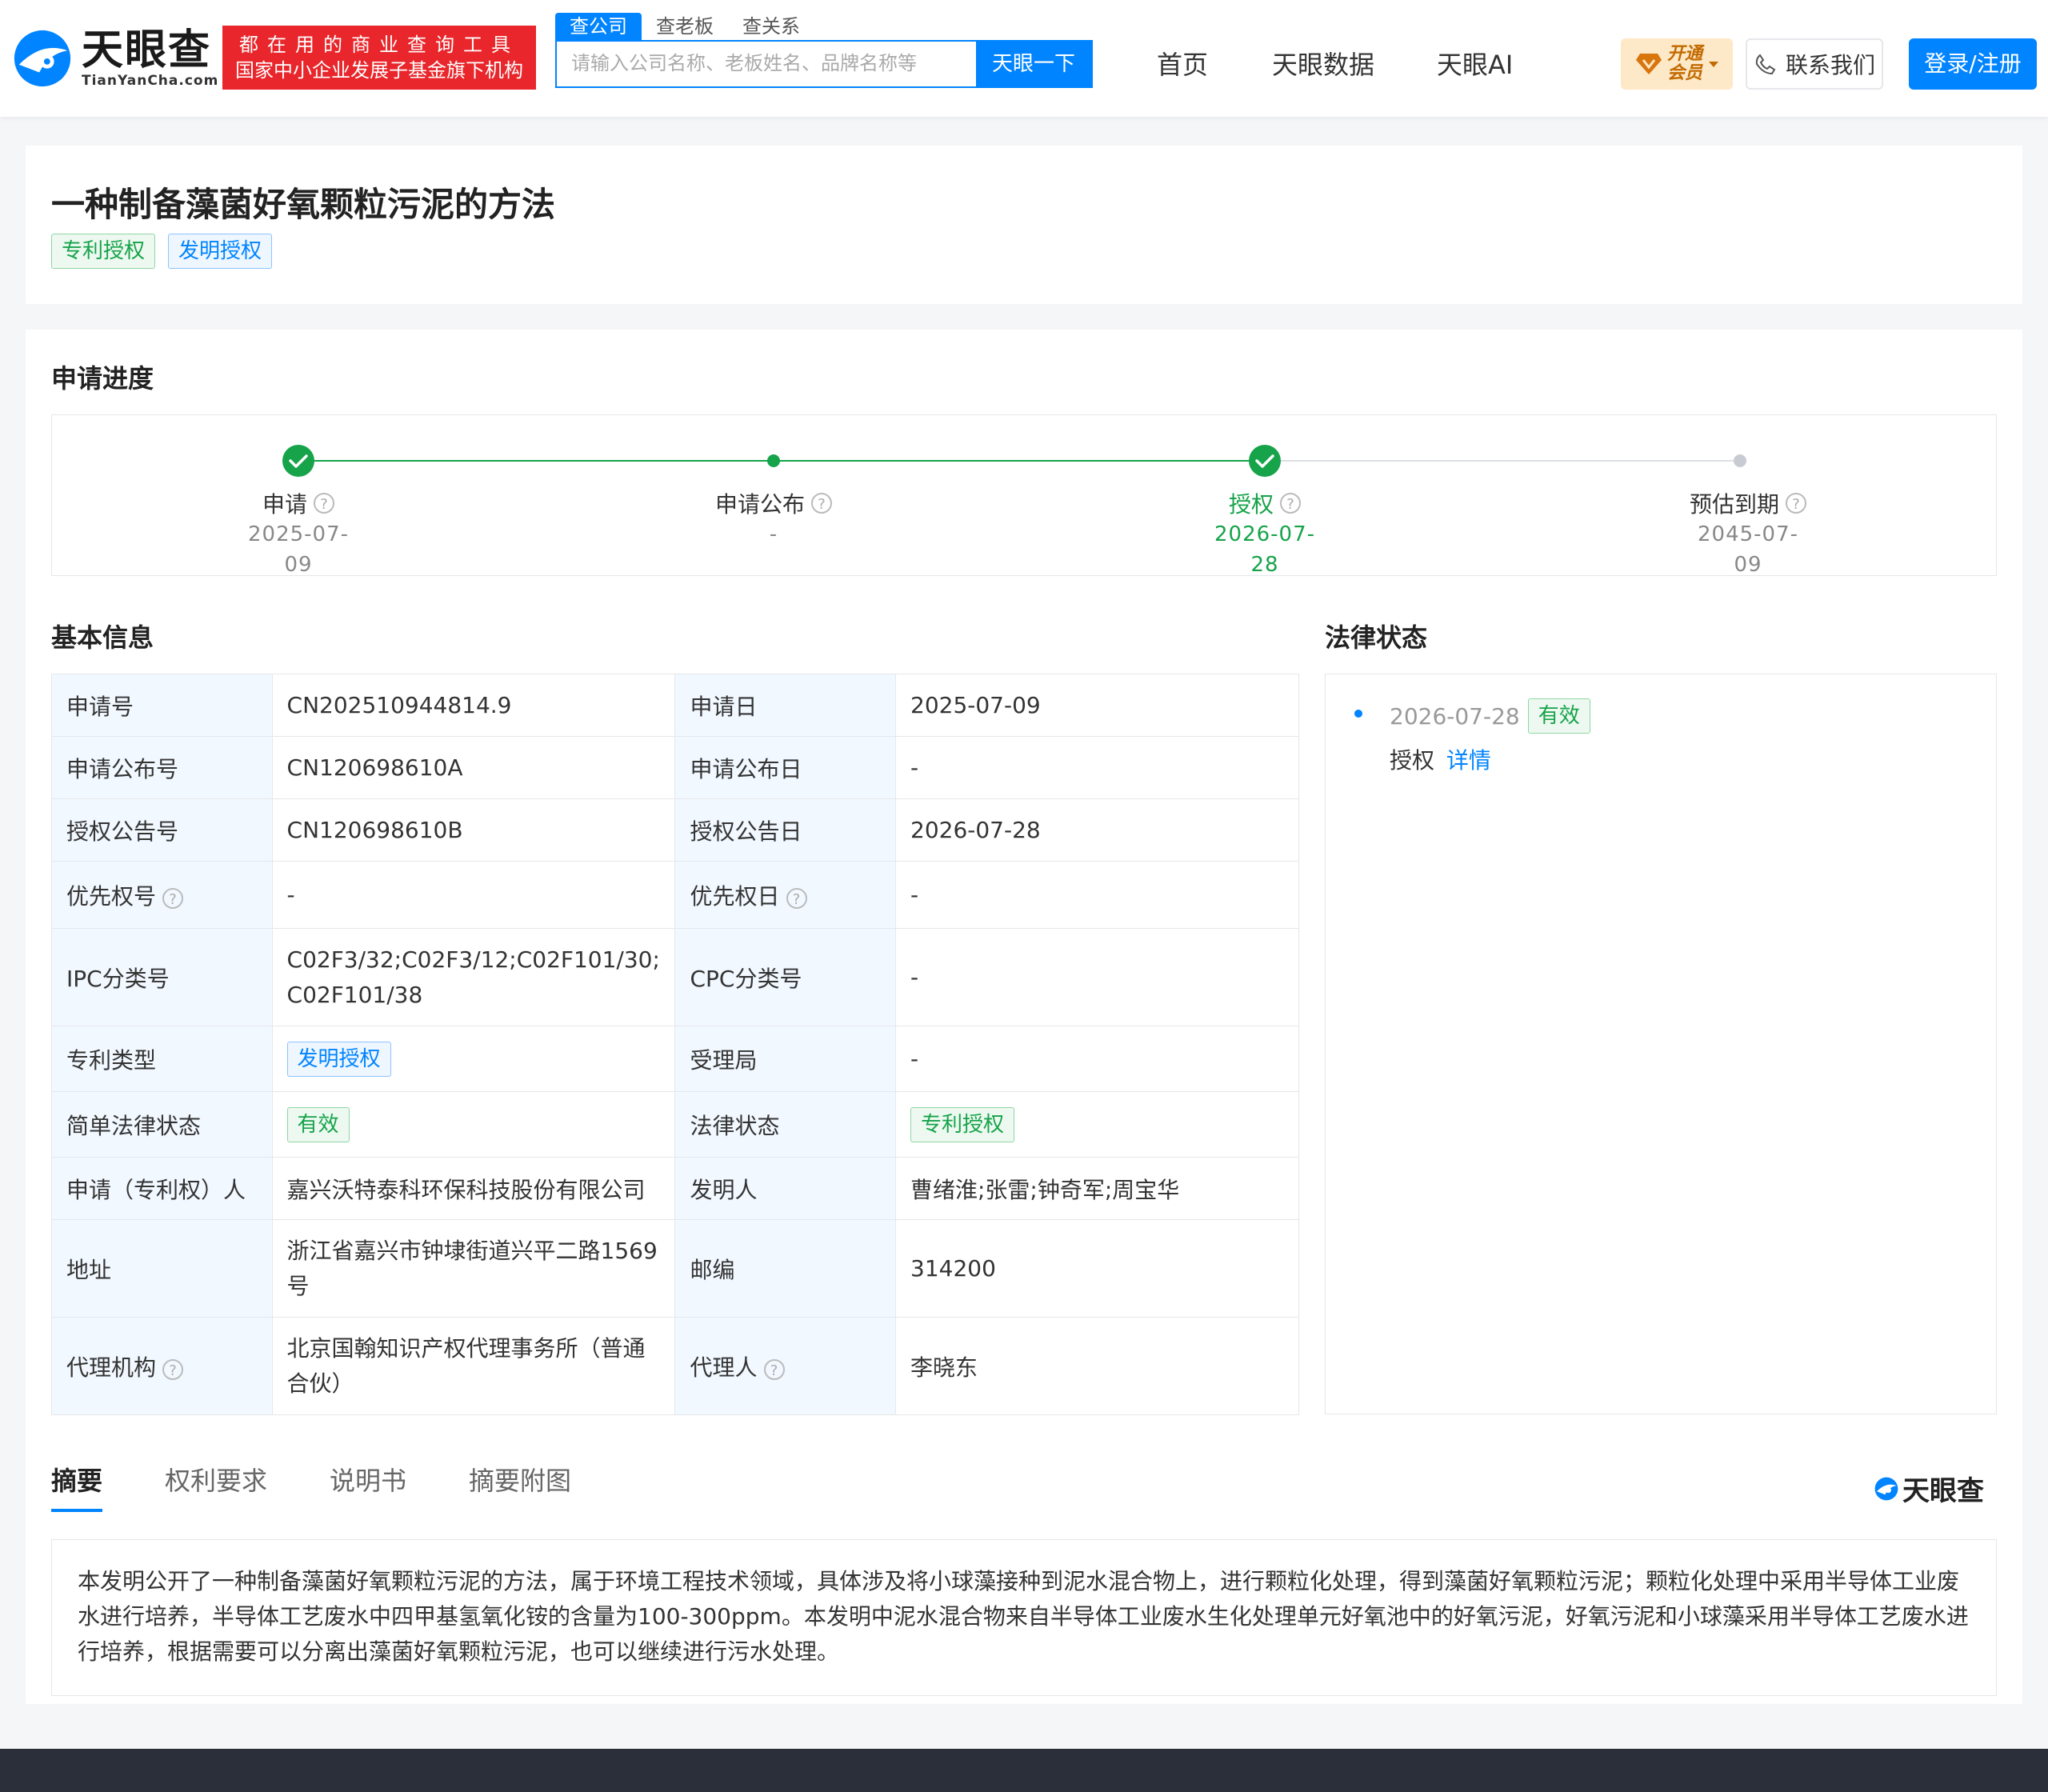 This screenshot has height=1792, width=2048. I want to click on field-value: 李晓东, so click(1097, 1366).